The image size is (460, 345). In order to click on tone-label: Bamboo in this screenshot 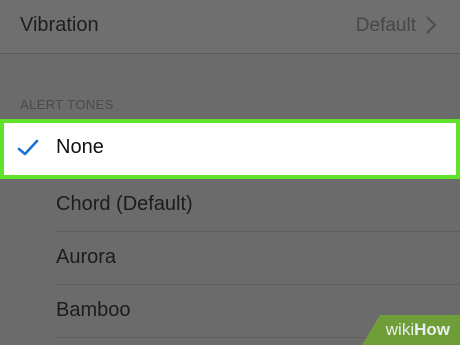, I will do `click(93, 310)`.